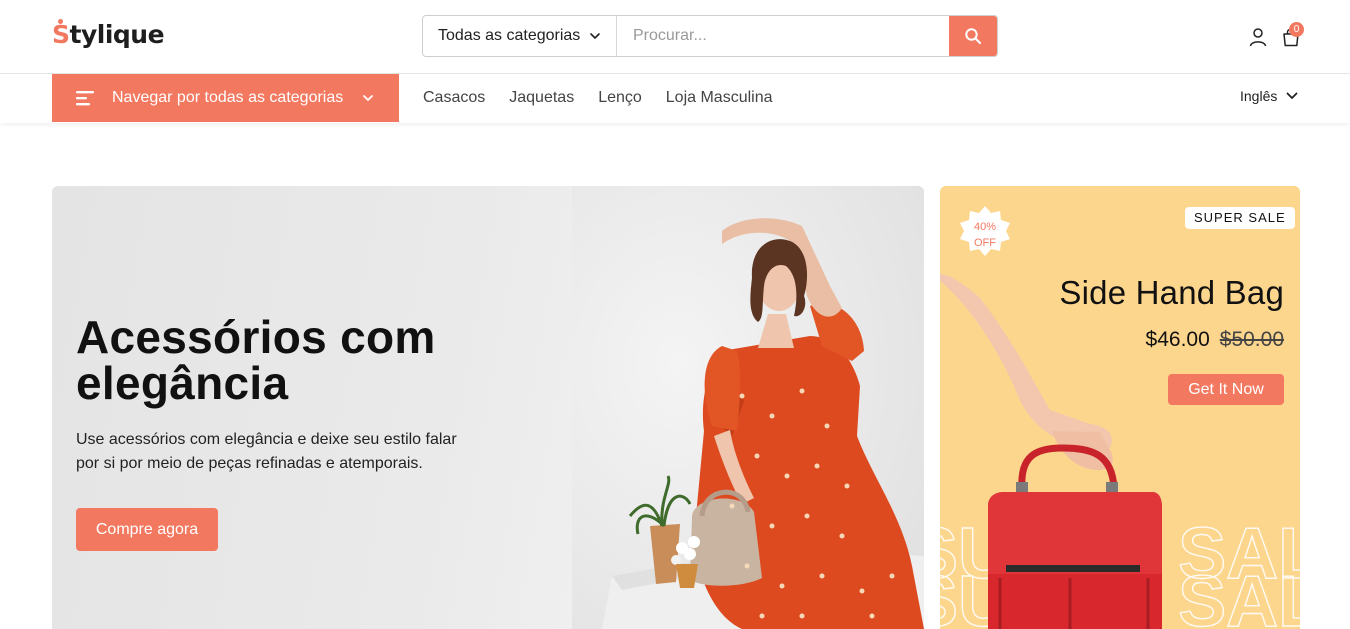 Image resolution: width=1350 pixels, height=629 pixels. What do you see at coordinates (509, 35) in the screenshot?
I see `category-dropdown-label: Todas as categorias` at bounding box center [509, 35].